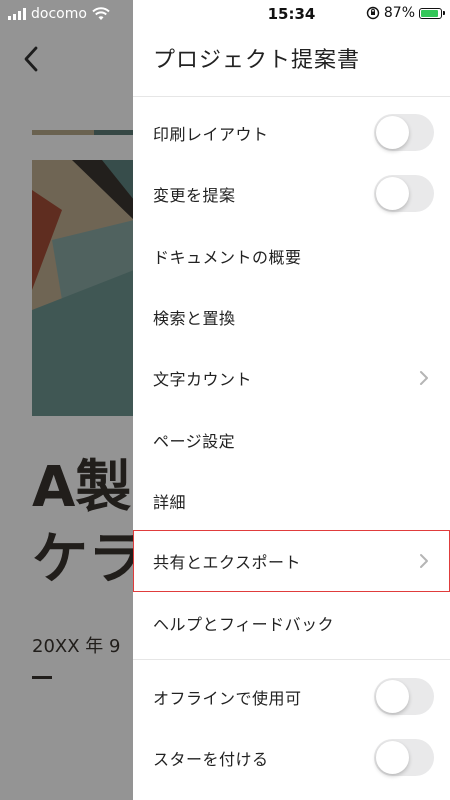 The height and width of the screenshot is (800, 450). I want to click on wifi-icon, so click(101, 13).